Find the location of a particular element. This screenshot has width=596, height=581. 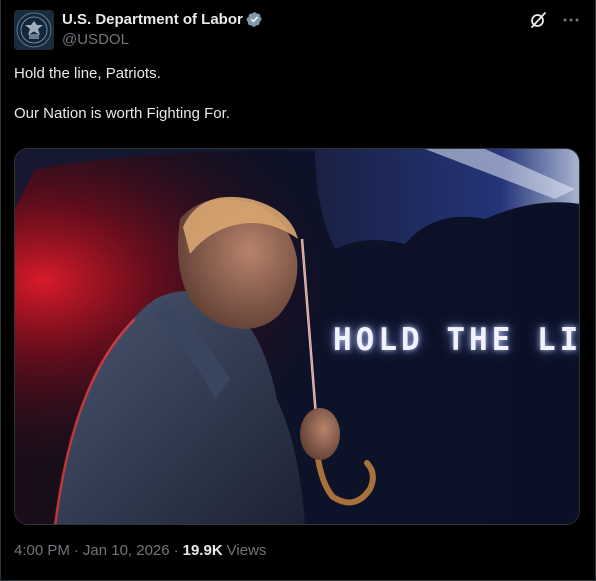

account-names: U.S. Department of Labor @USDOL is located at coordinates (162, 28).